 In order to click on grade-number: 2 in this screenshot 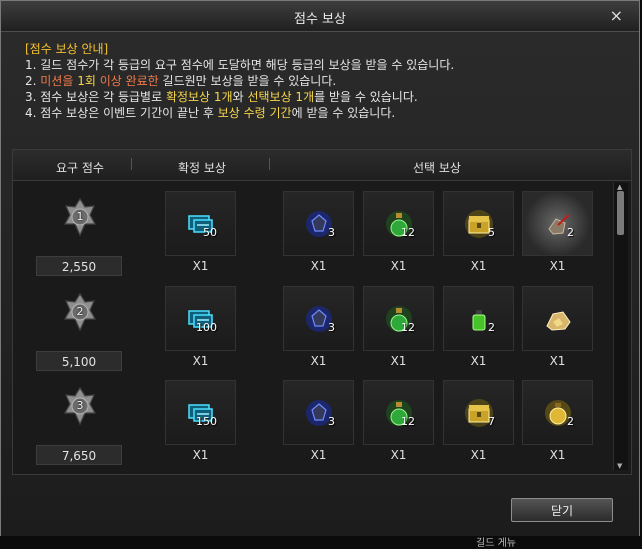, I will do `click(80, 311)`.